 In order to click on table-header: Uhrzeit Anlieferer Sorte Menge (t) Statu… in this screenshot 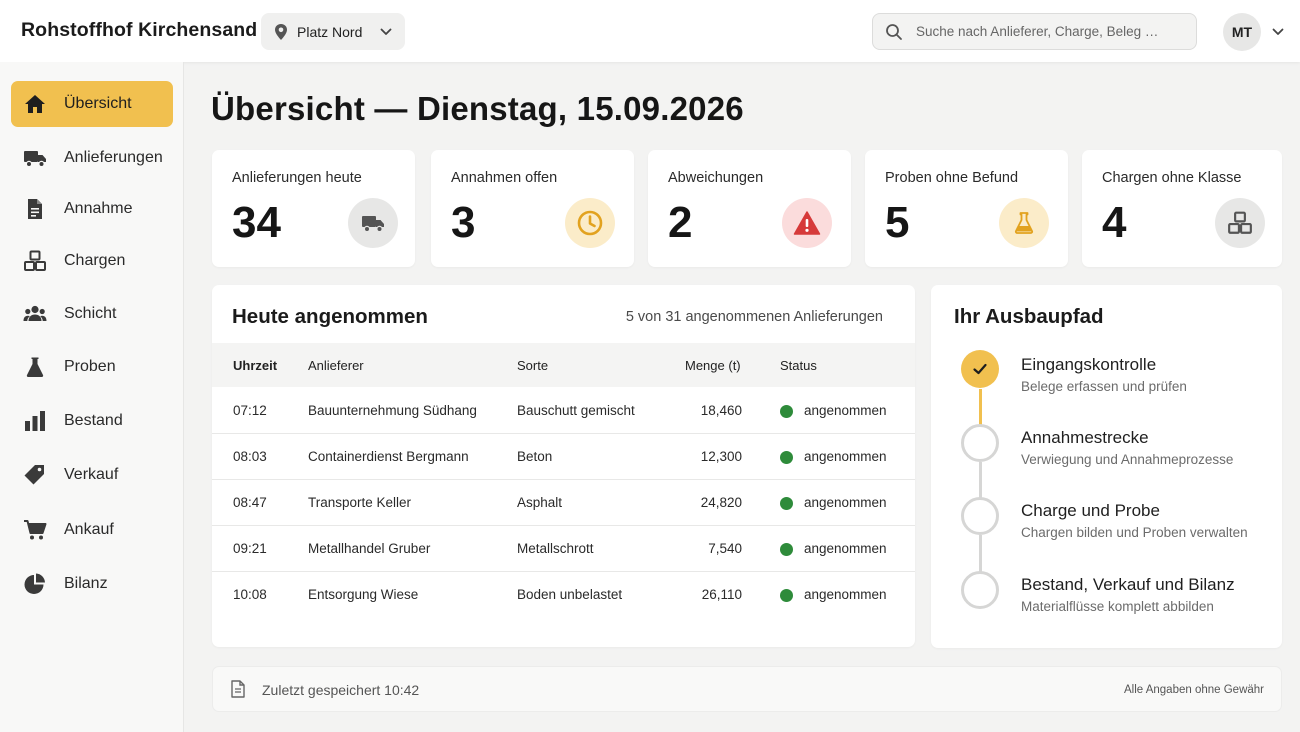, I will do `click(563, 365)`.